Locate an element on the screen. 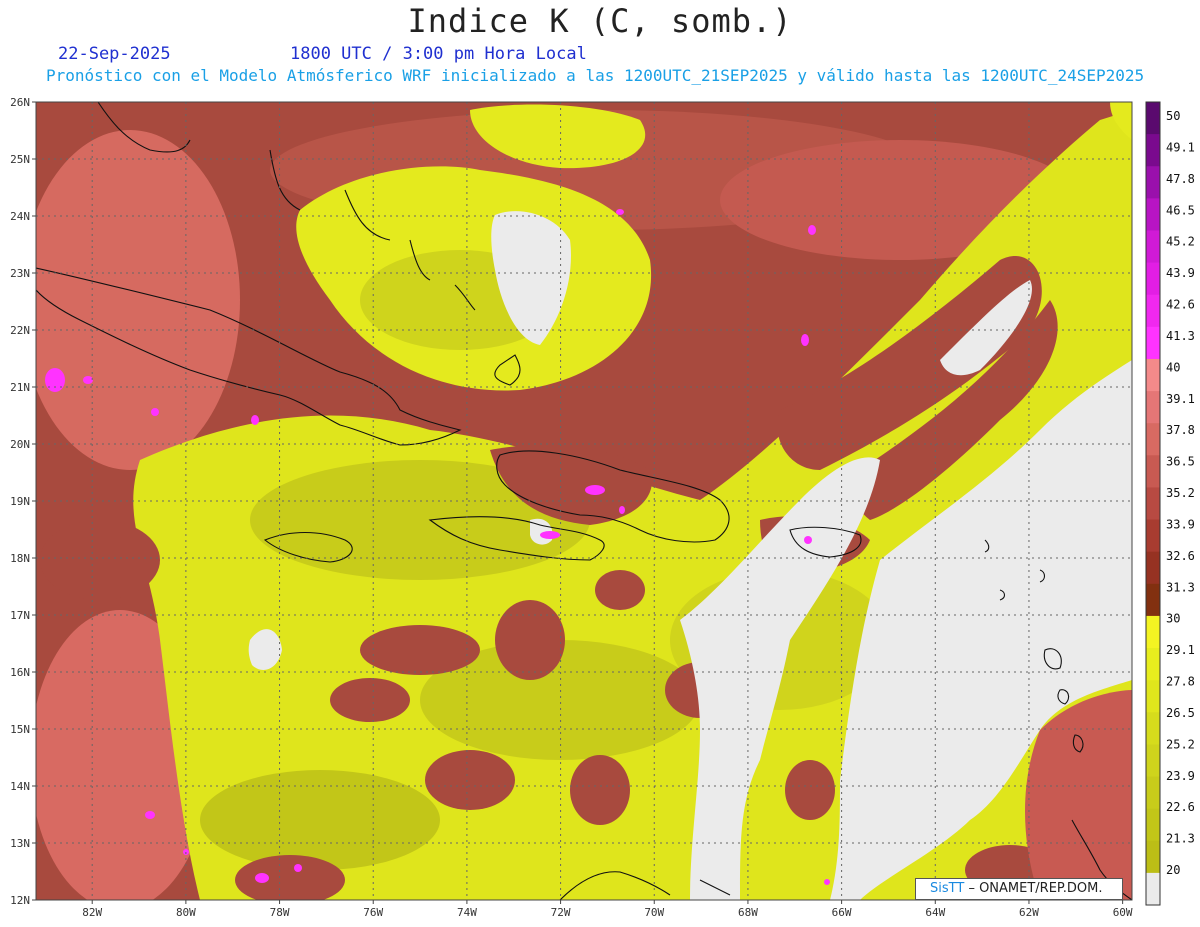  colorbar-label: 22.6 is located at coordinates (1180, 807).